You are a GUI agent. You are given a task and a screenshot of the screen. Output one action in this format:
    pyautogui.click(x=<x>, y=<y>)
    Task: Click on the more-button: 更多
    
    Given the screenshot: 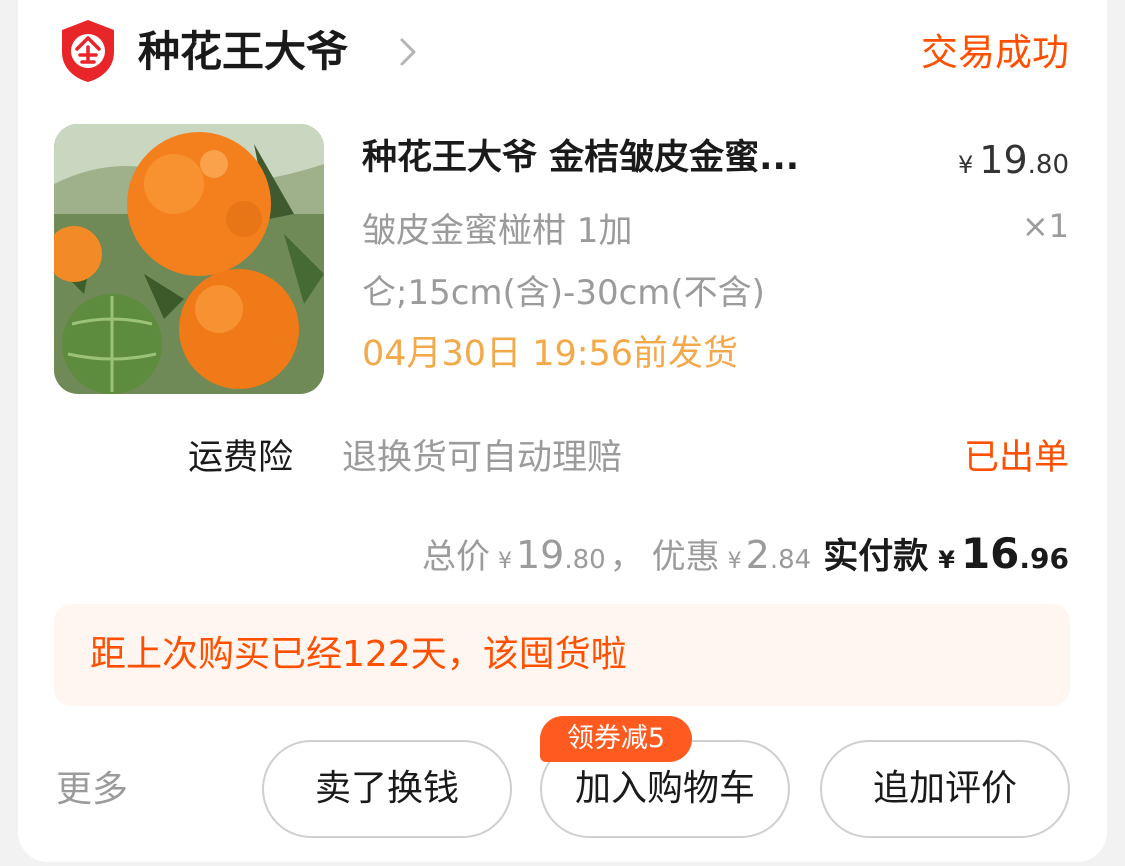 What is the action you would take?
    pyautogui.click(x=92, y=790)
    